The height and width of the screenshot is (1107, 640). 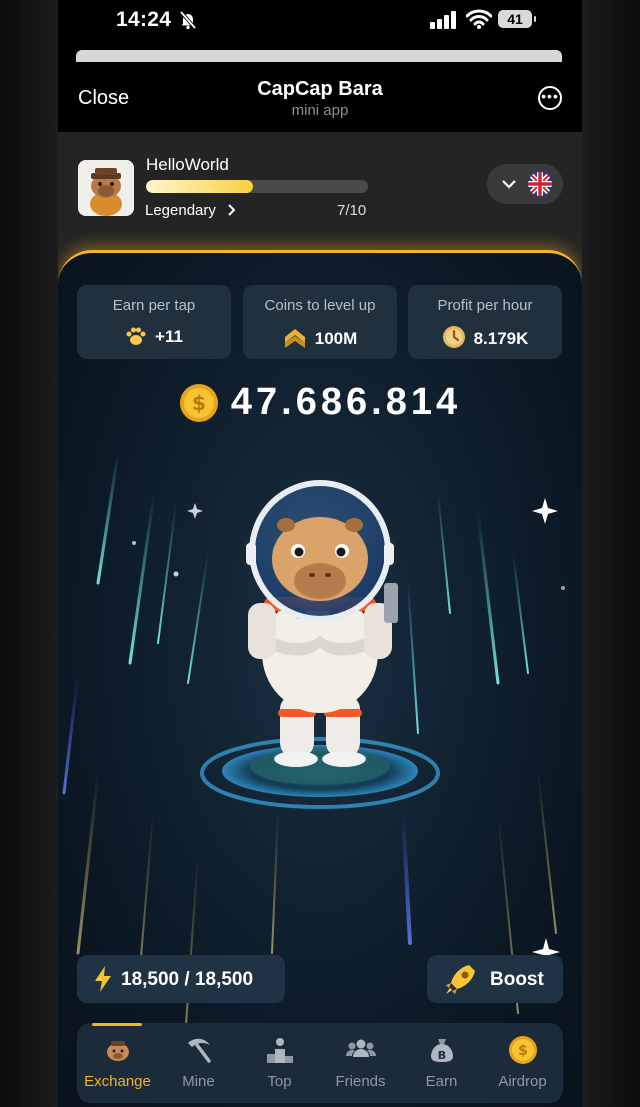 I want to click on chevron-rank-icon, so click(x=294, y=338).